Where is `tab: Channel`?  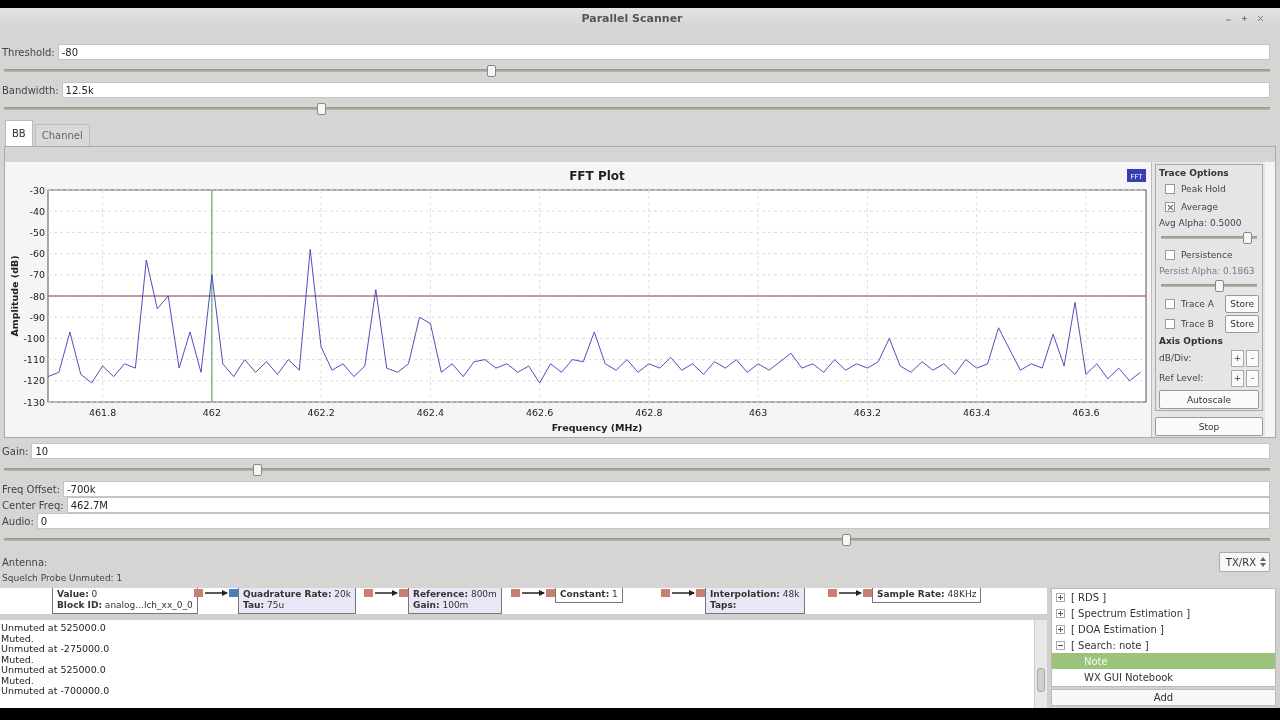 tab: Channel is located at coordinates (62, 135).